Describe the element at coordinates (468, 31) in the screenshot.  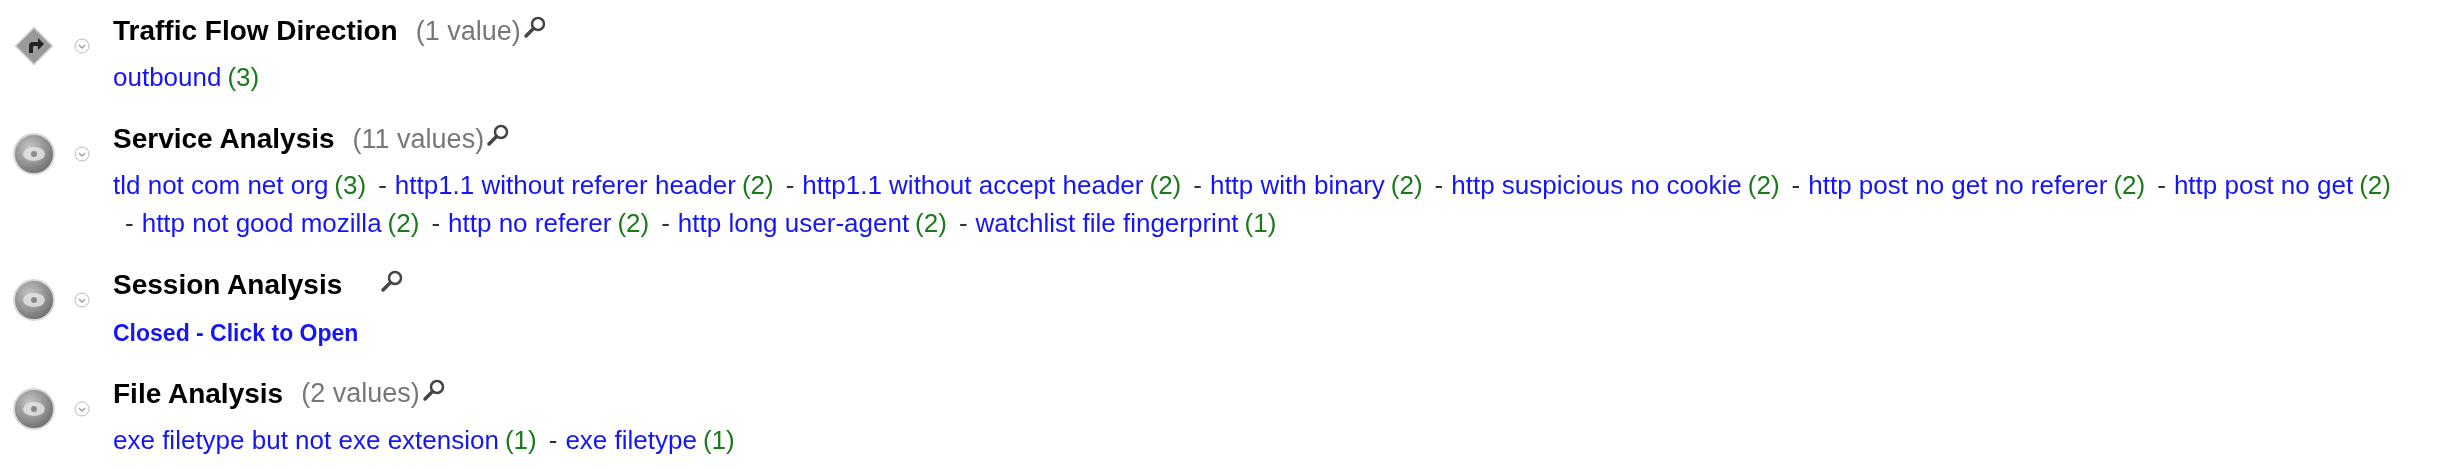
I see `value-count: (1 value)` at that location.